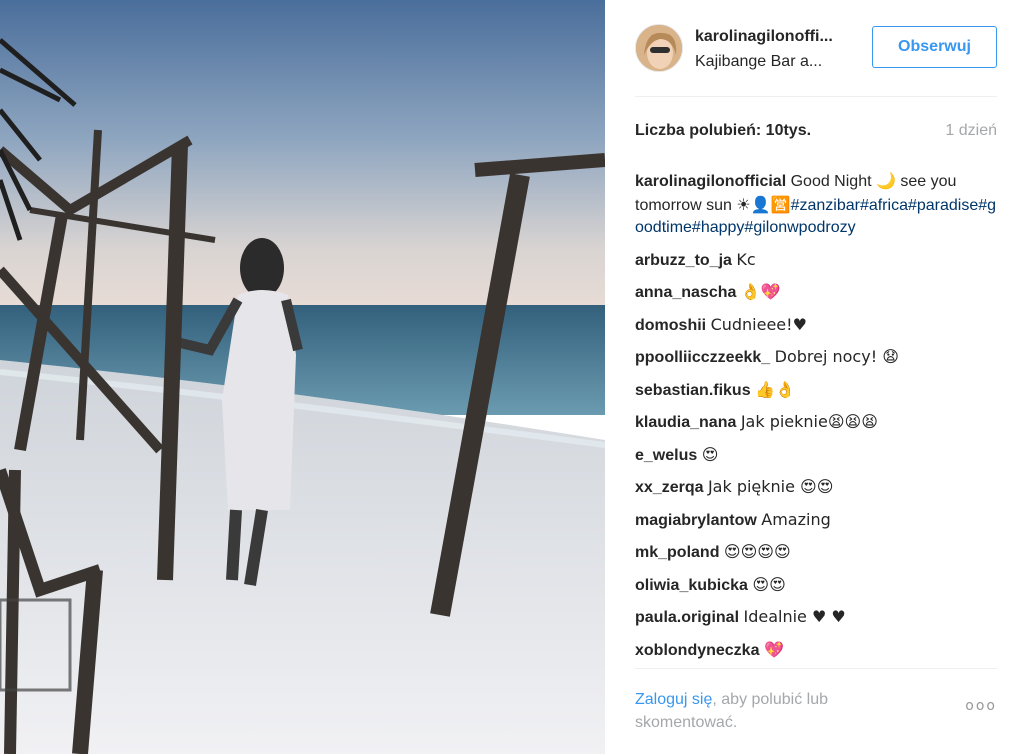 The width and height of the screenshot is (1024, 754). Describe the element at coordinates (760, 291) in the screenshot. I see `comment-text: 👌💖` at that location.